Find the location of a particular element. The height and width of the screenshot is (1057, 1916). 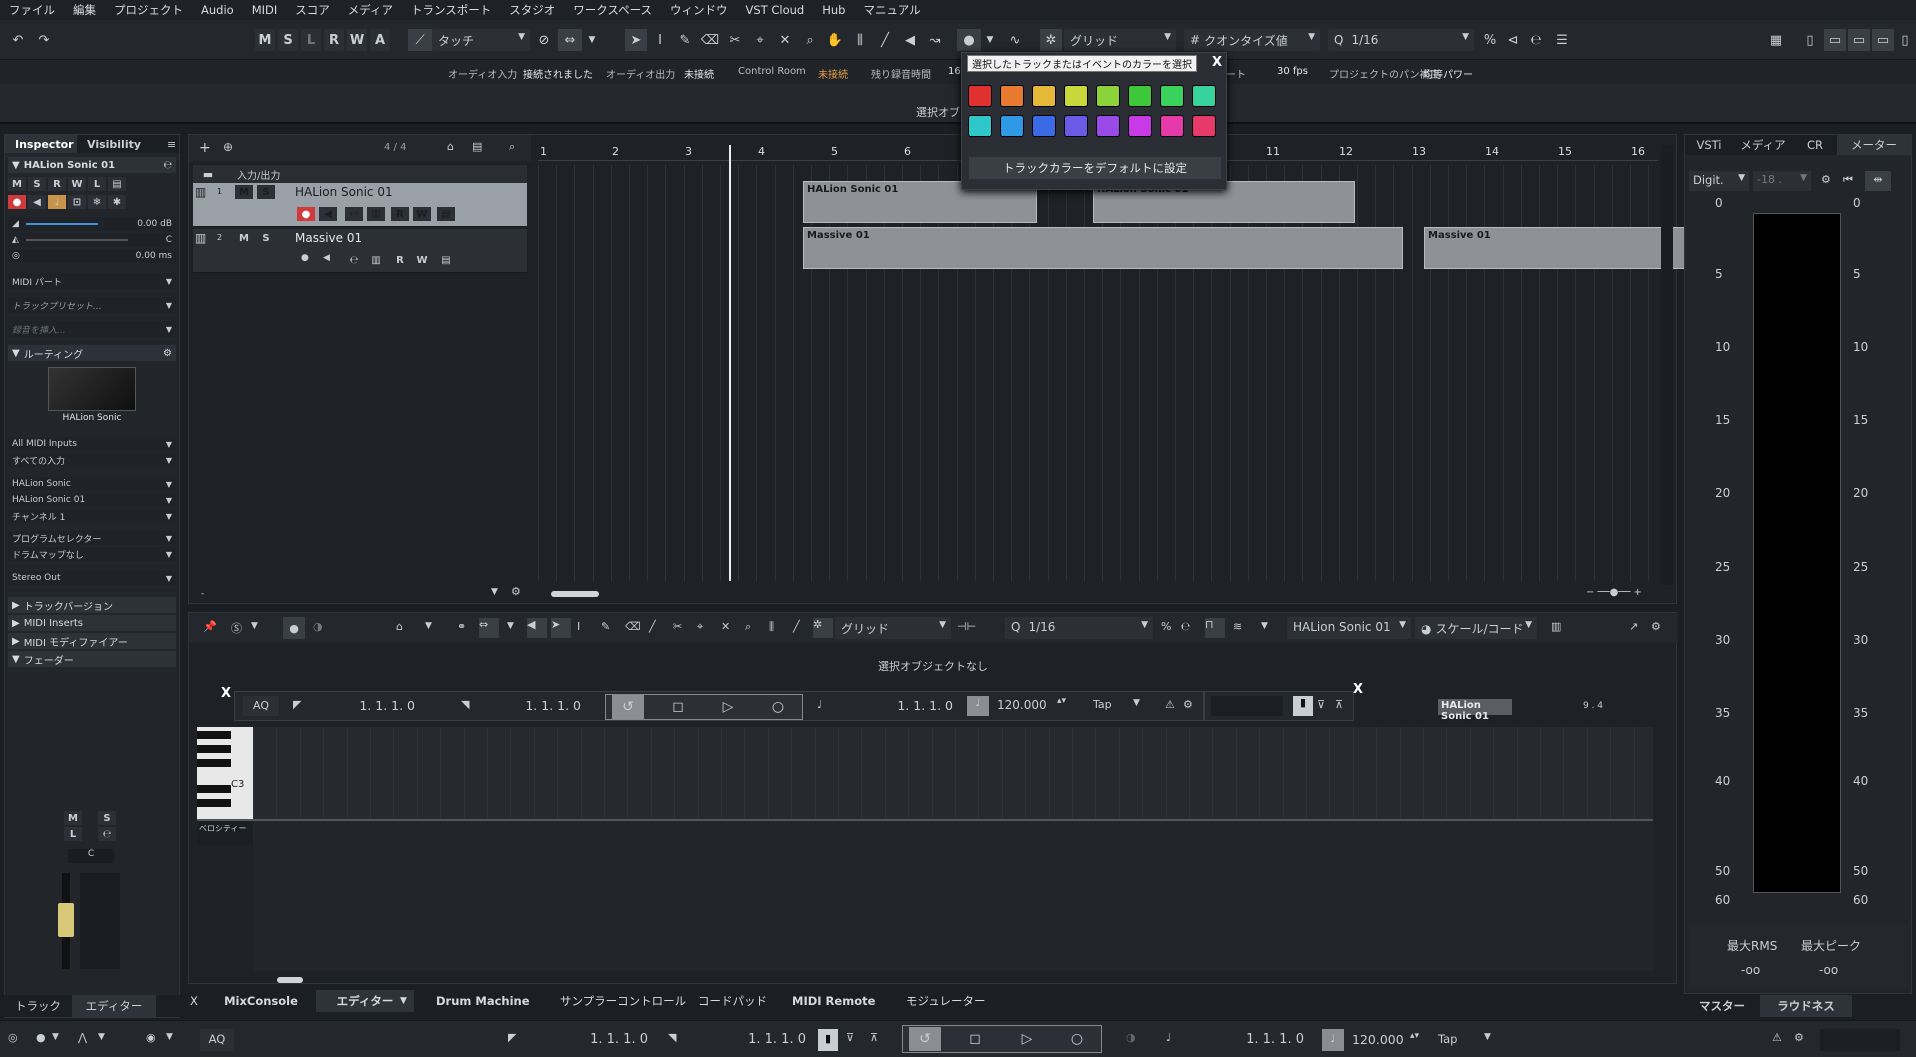

warp-tool-icon: ↝ is located at coordinates (935, 40).